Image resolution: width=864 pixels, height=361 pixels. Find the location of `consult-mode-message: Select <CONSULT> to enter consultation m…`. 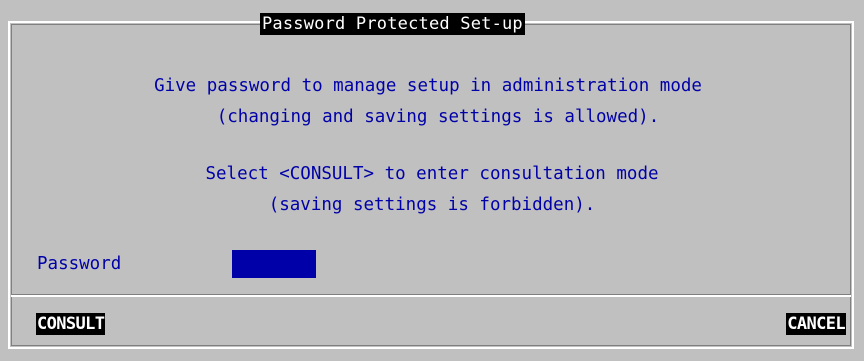

consult-mode-message: Select <CONSULT> to enter consultation m… is located at coordinates (432, 174).